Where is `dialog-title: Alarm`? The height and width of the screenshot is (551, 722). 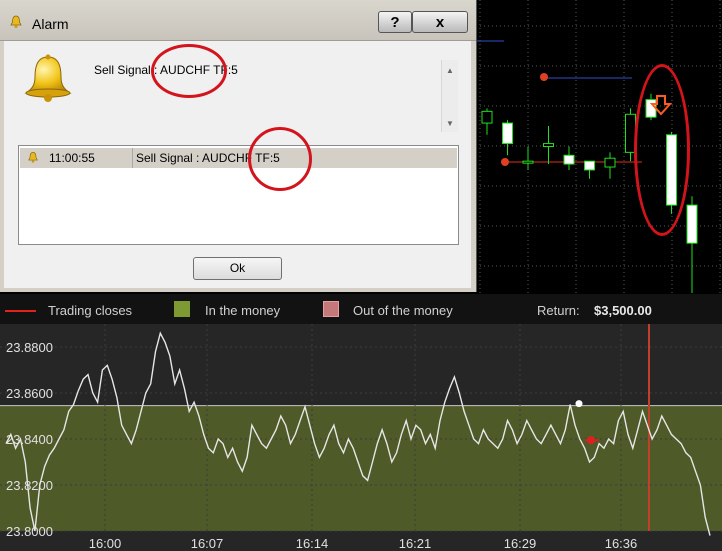 dialog-title: Alarm is located at coordinates (50, 24).